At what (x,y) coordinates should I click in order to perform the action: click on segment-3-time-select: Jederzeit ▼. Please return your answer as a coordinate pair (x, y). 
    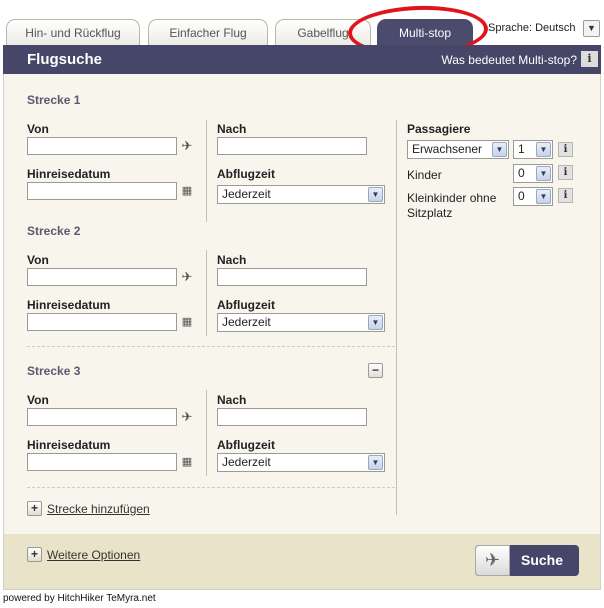
    Looking at the image, I should click on (301, 462).